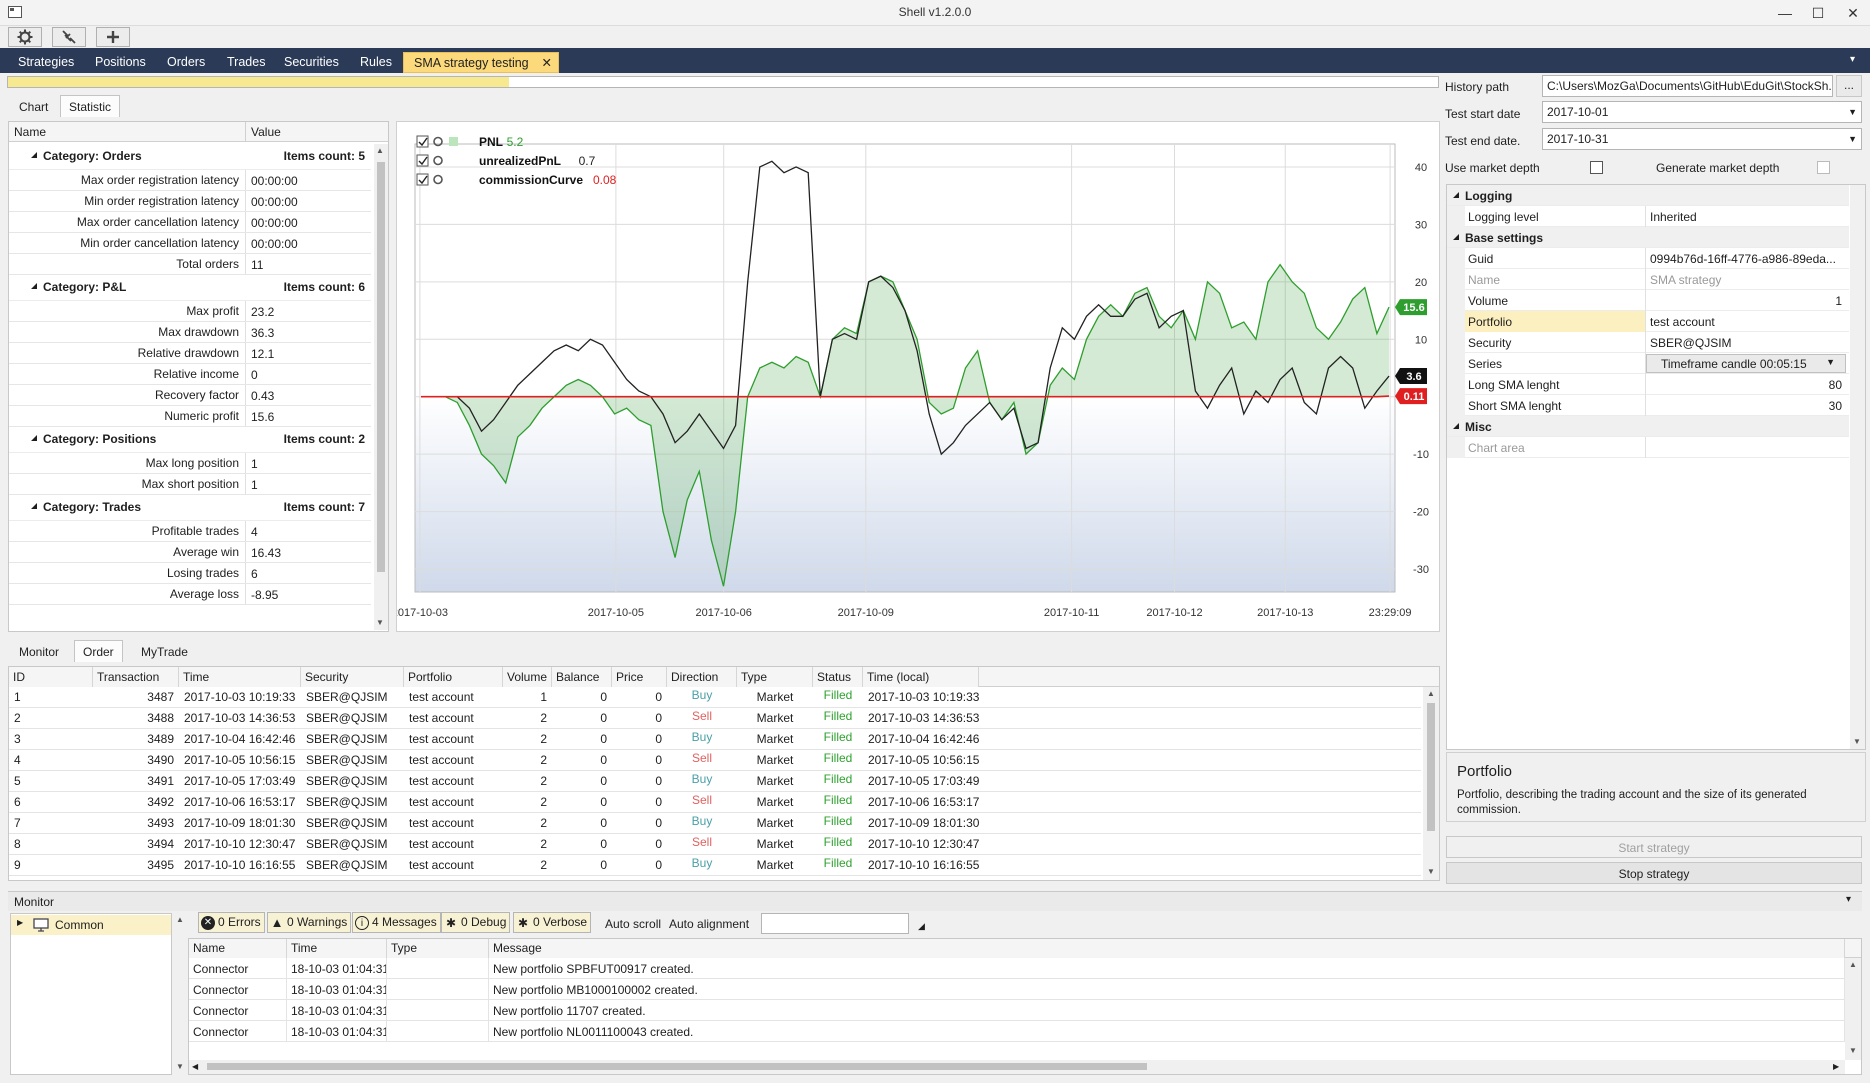  Describe the element at coordinates (246, 62) in the screenshot. I see `tab-trades: Trades` at that location.